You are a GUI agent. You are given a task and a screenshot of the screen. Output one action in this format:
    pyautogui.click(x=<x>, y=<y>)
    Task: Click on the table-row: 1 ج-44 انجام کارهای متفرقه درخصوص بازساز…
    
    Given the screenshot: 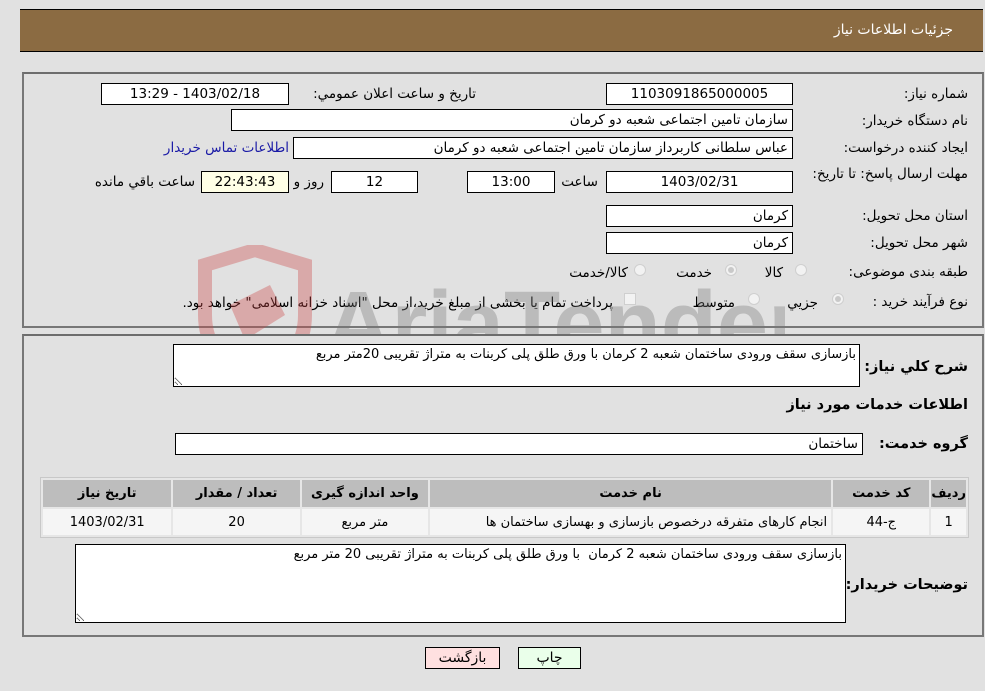 What is the action you would take?
    pyautogui.click(x=504, y=522)
    